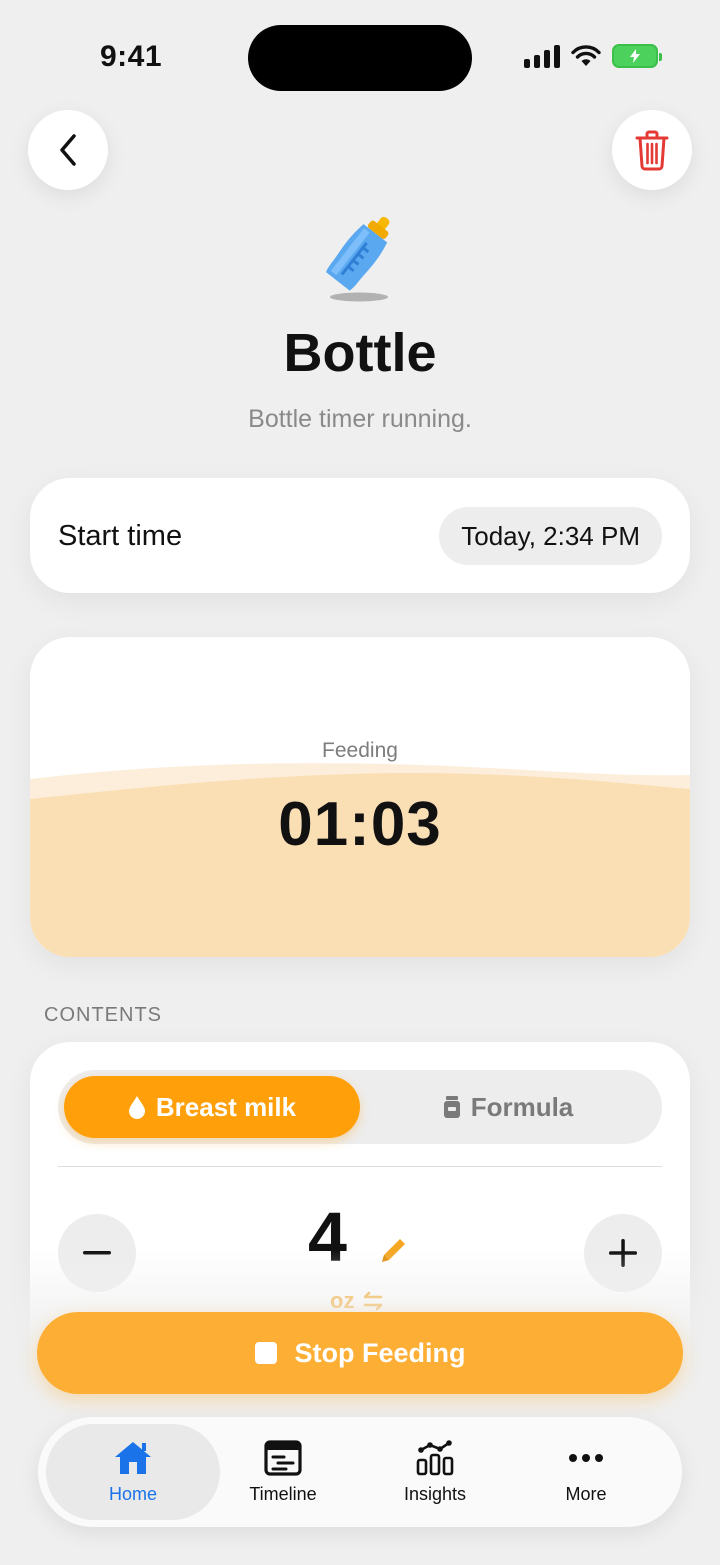  What do you see at coordinates (360, 824) in the screenshot?
I see `timer-value: 01:03` at bounding box center [360, 824].